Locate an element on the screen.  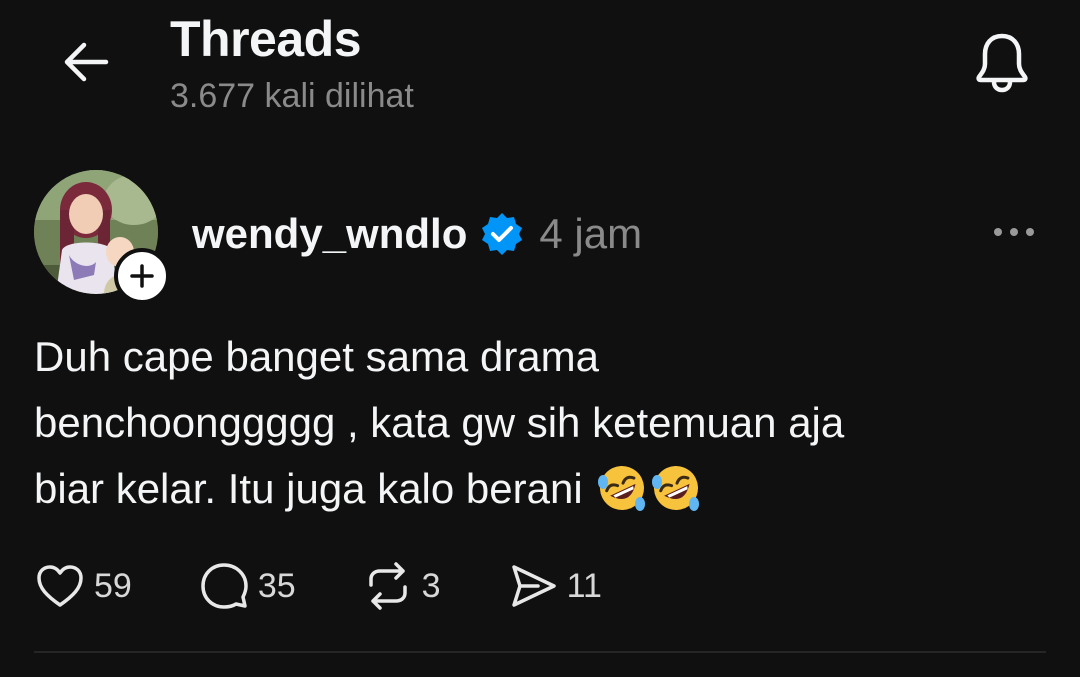
arrow-left-icon is located at coordinates (86, 62).